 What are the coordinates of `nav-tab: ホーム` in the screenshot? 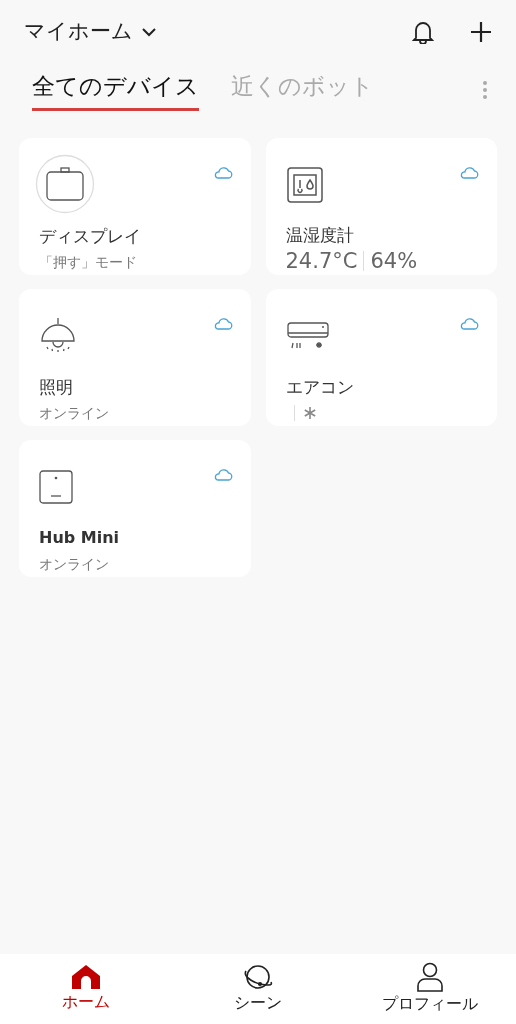 It's located at (86, 989).